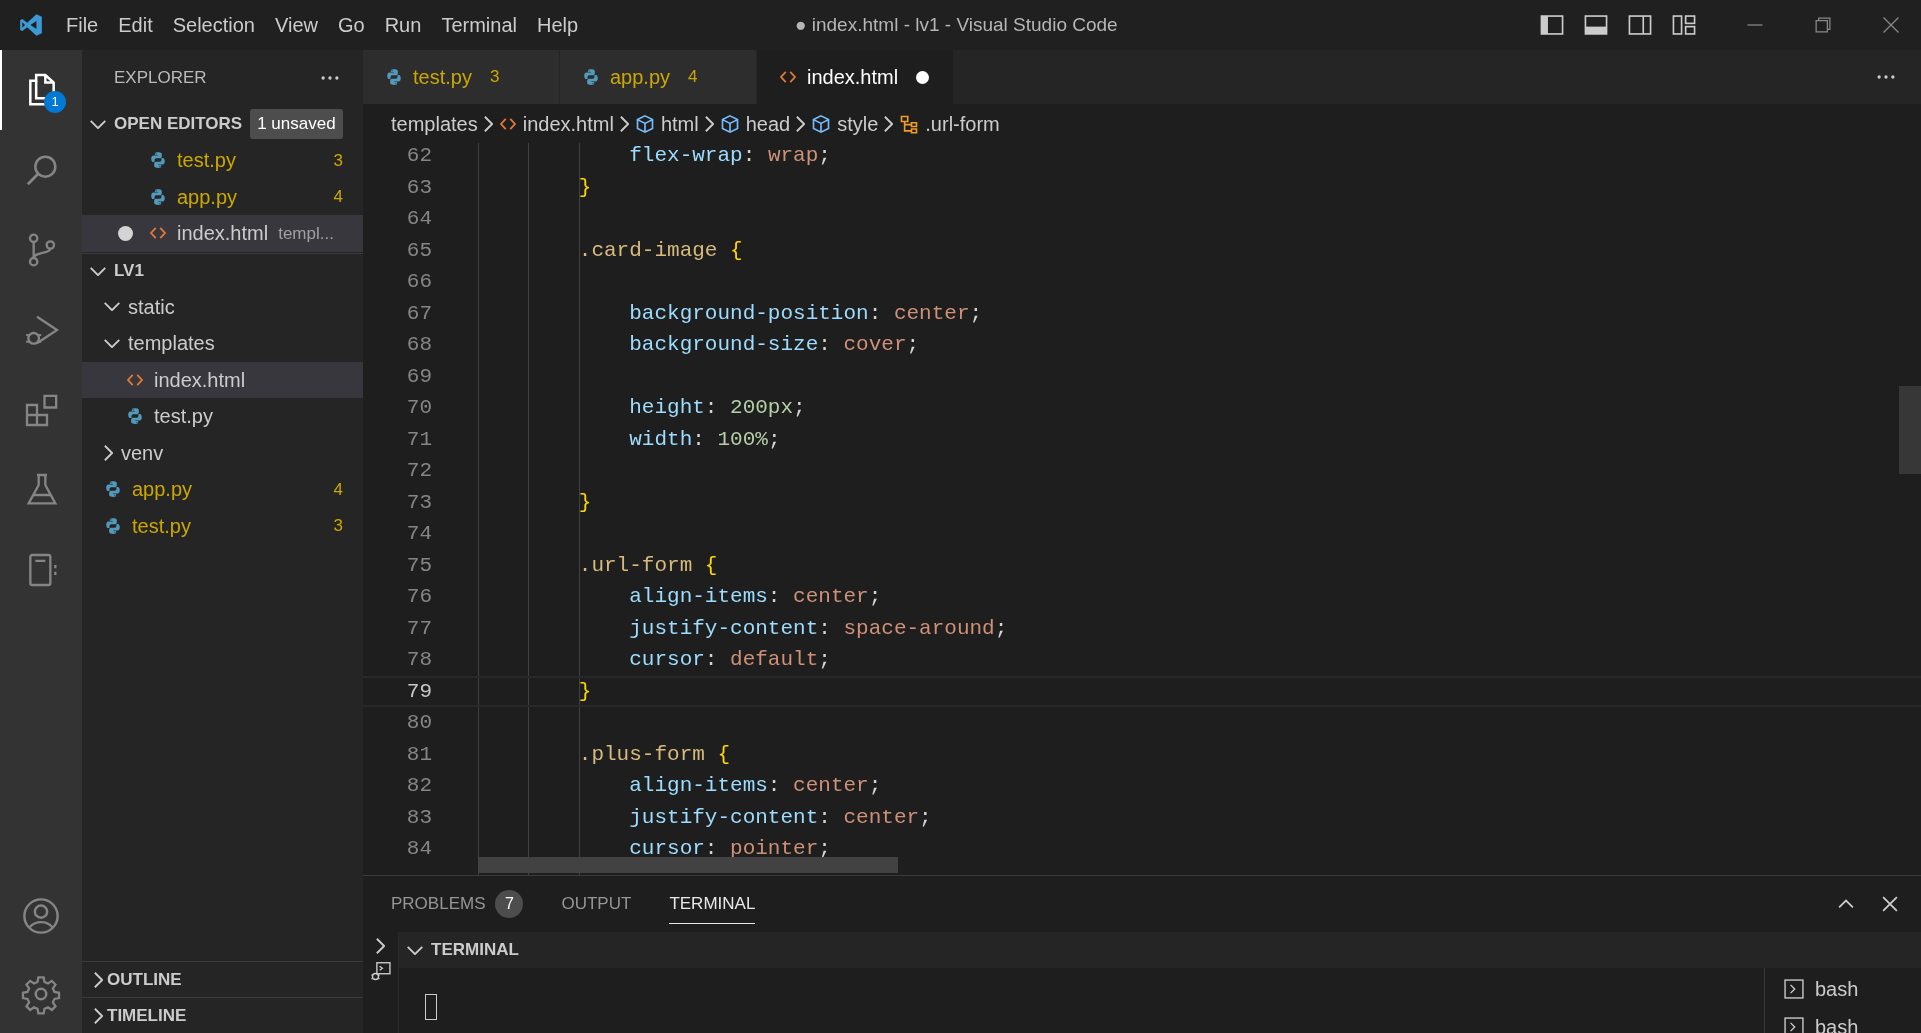 The width and height of the screenshot is (1921, 1033). Describe the element at coordinates (222, 979) in the screenshot. I see `section-header: OUTLINE` at that location.